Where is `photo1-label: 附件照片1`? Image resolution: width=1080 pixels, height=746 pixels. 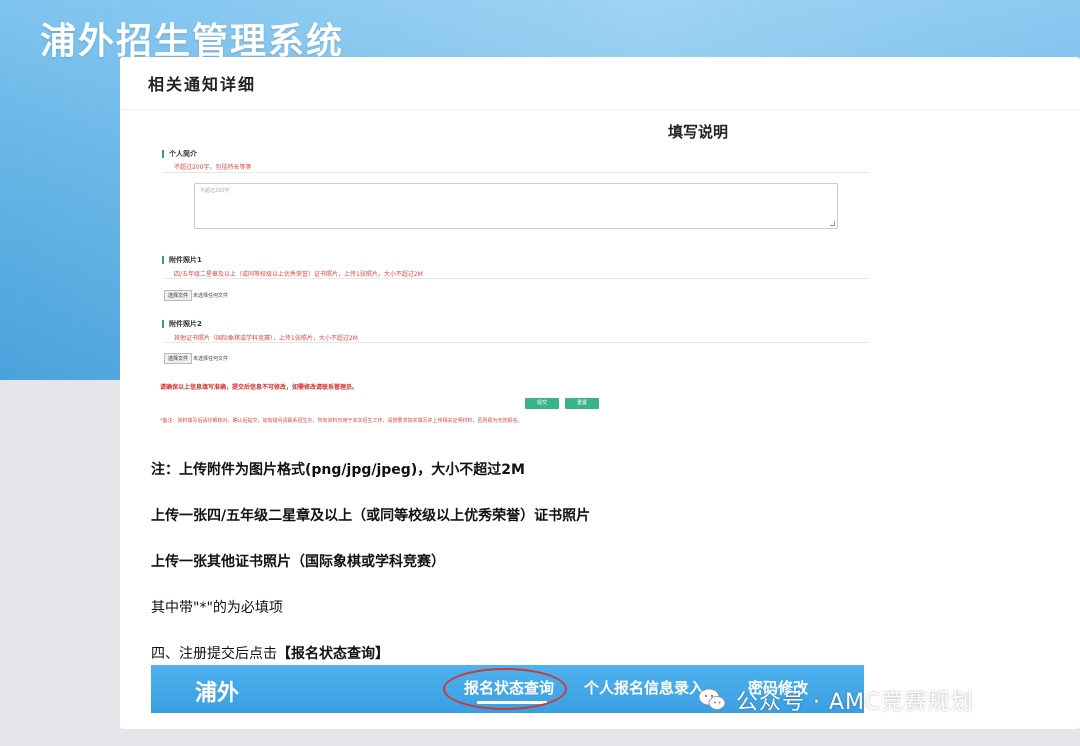
photo1-label: 附件照片1 is located at coordinates (182, 260).